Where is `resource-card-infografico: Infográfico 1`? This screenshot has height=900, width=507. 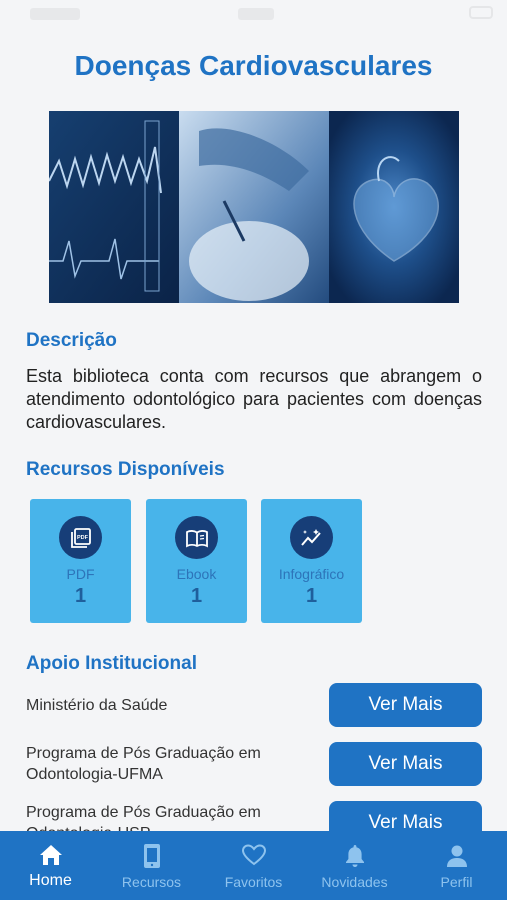 resource-card-infografico: Infográfico 1 is located at coordinates (311, 561).